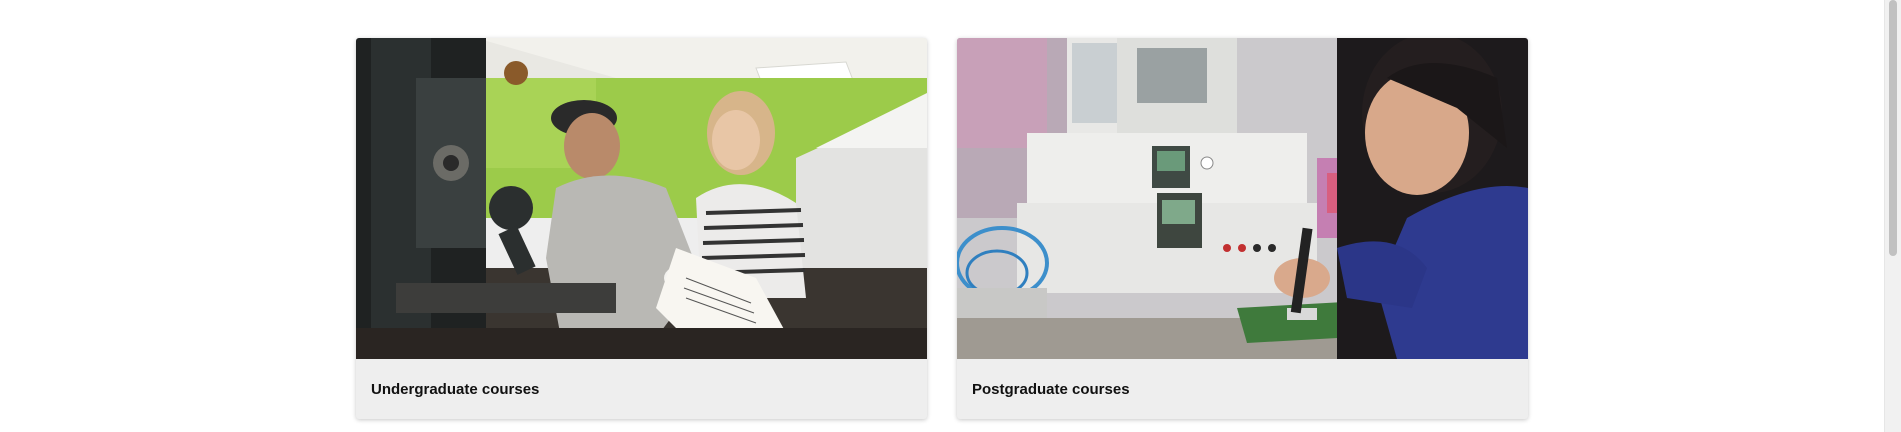  Describe the element at coordinates (455, 389) in the screenshot. I see `undergraduate-courses-label: Undergraduate courses` at that location.